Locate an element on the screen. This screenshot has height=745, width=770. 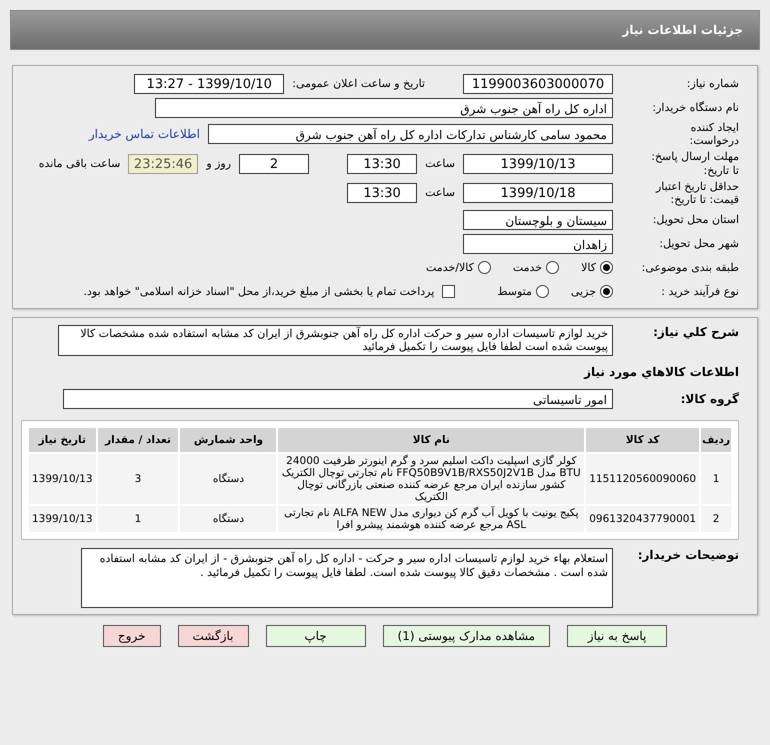
field-label: توضیحات خریدار: is located at coordinates (687, 555).